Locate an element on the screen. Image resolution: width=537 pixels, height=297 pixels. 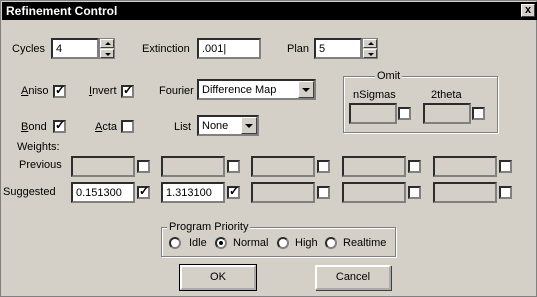
priority-title: Program Priority is located at coordinates (209, 227).